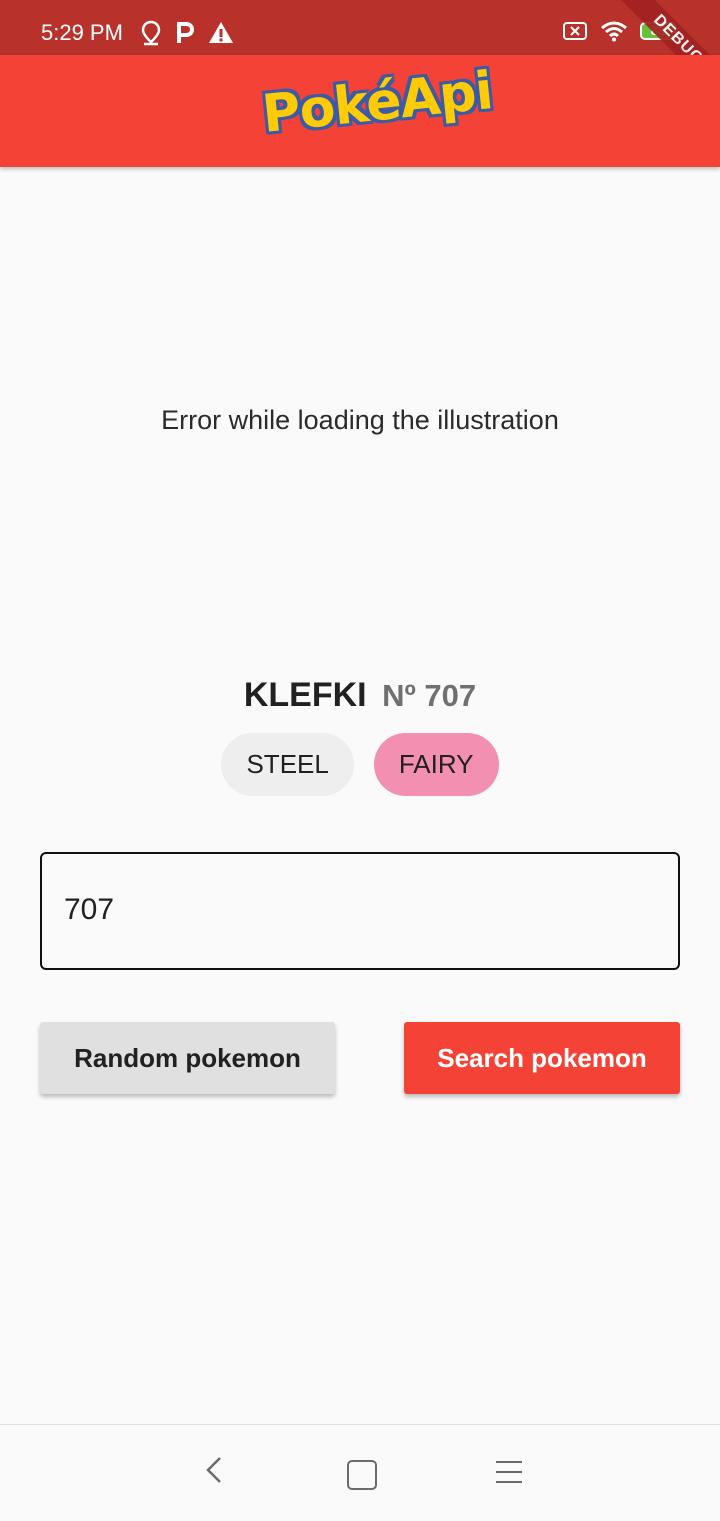 The width and height of the screenshot is (720, 1521). Describe the element at coordinates (509, 1476) in the screenshot. I see `menu-icon` at that location.